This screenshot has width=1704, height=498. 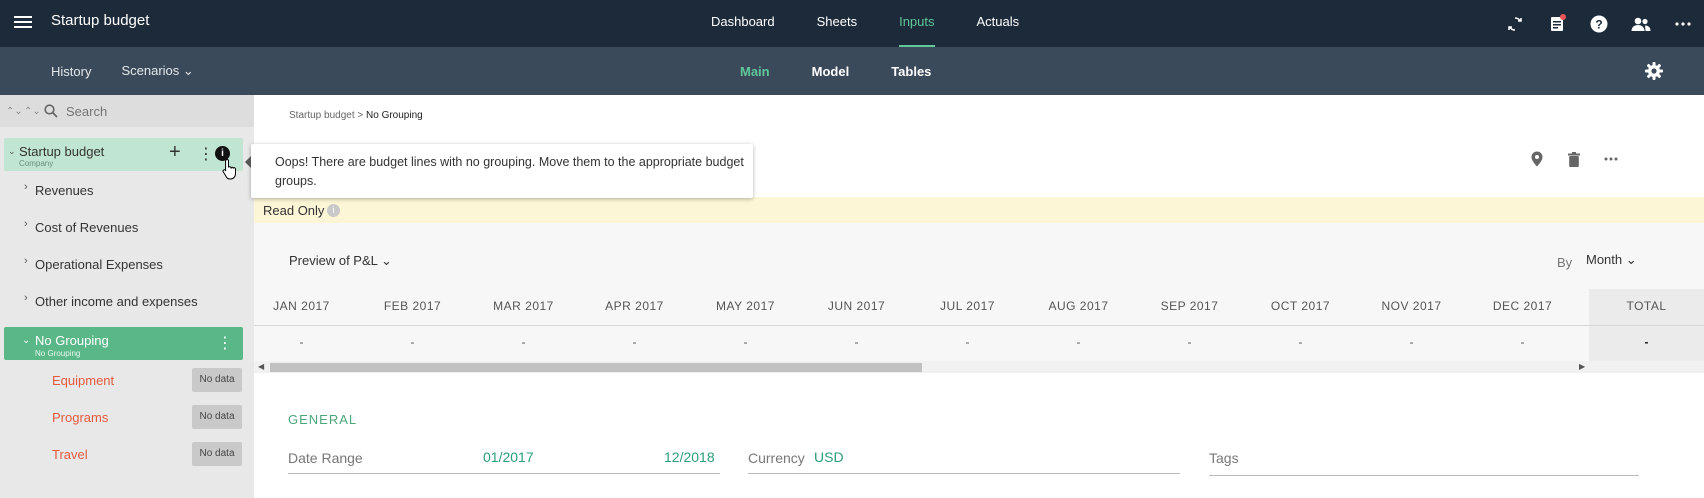 I want to click on tree-item-cost-of-revenues: › Cost of Revenues, so click(x=127, y=227).